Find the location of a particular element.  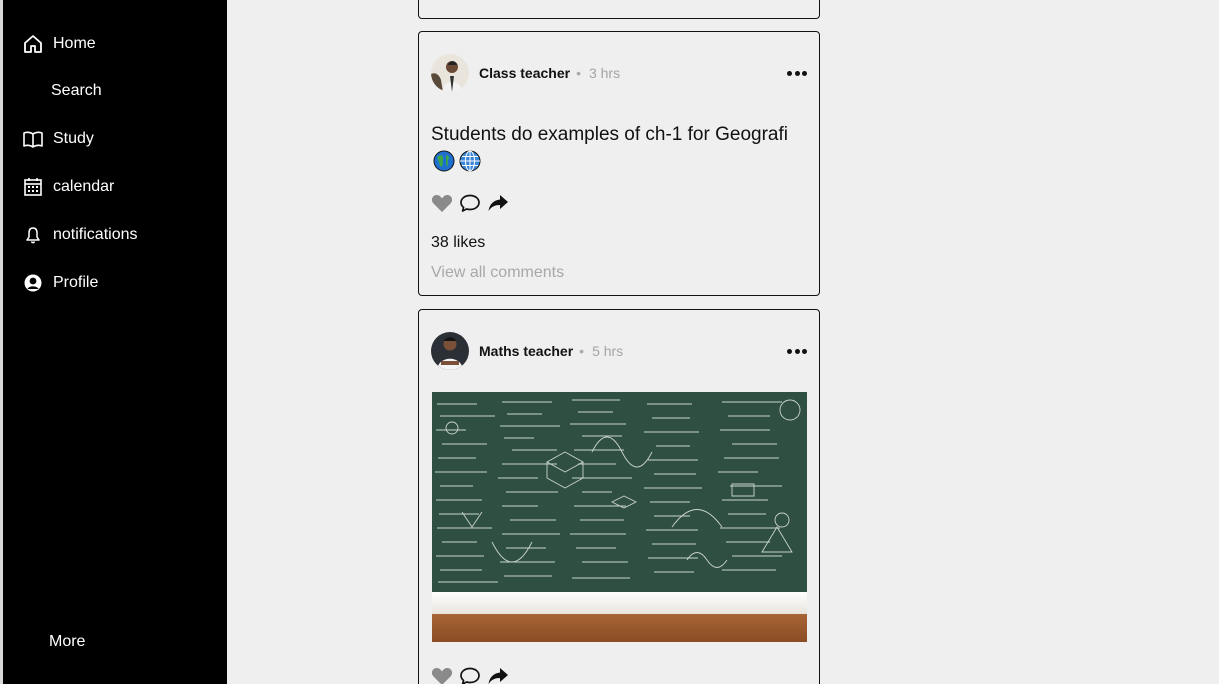

sidebar-item-label: calendar is located at coordinates (84, 186).